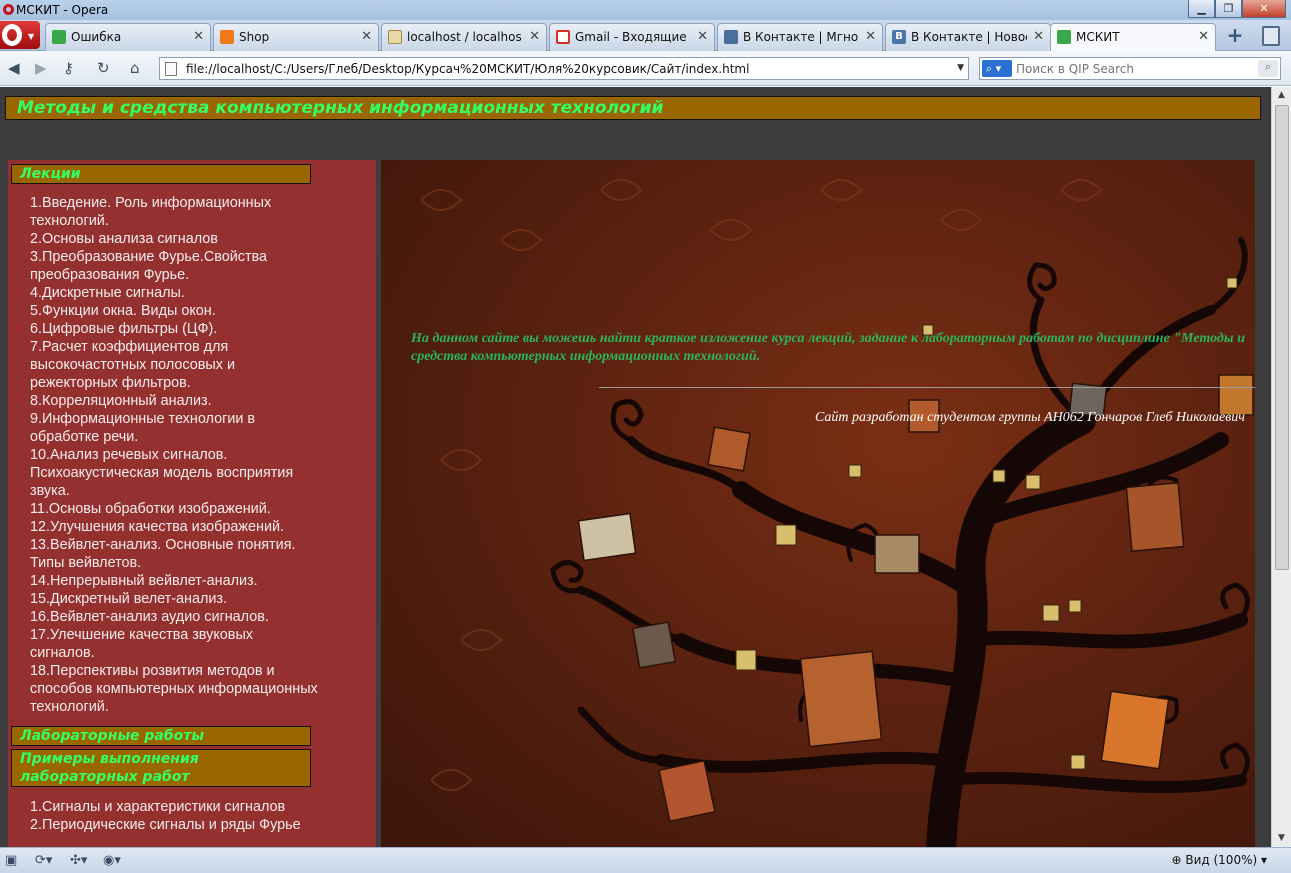 The height and width of the screenshot is (873, 1291). What do you see at coordinates (997, 68) in the screenshot?
I see `search-engine-icon: ⌕ ▾` at bounding box center [997, 68].